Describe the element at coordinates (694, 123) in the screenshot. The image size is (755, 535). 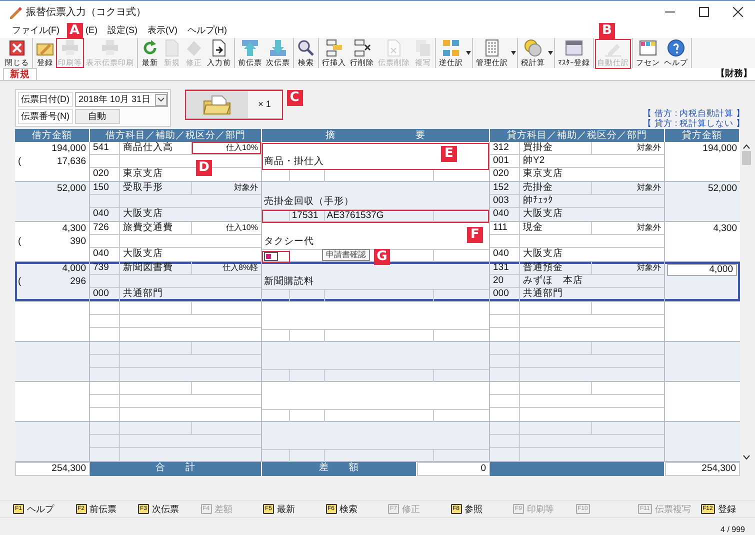
I see `tax-note: 【 貸方 : 税計算しない 】` at that location.